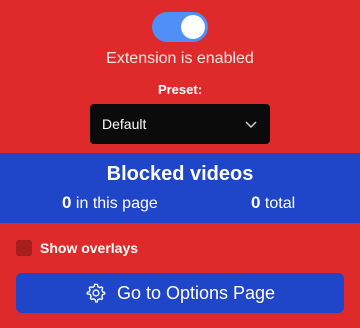 The image size is (360, 328). I want to click on gear-icon, so click(96, 293).